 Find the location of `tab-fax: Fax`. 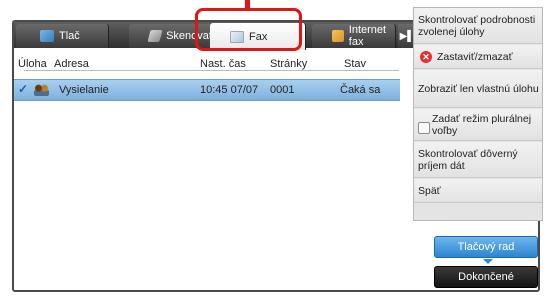

tab-fax: Fax is located at coordinates (258, 36).